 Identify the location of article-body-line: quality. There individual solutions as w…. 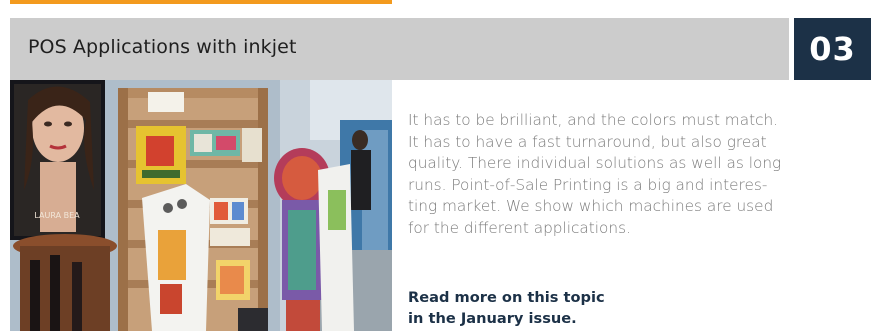
(595, 163).